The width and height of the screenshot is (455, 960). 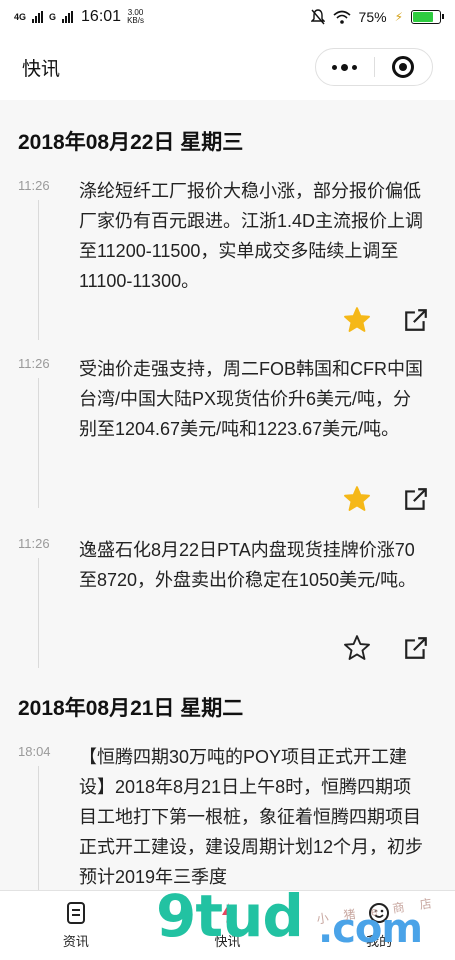 I want to click on bottom-tab-bar: 资讯 快讯 我的, so click(x=227, y=925).